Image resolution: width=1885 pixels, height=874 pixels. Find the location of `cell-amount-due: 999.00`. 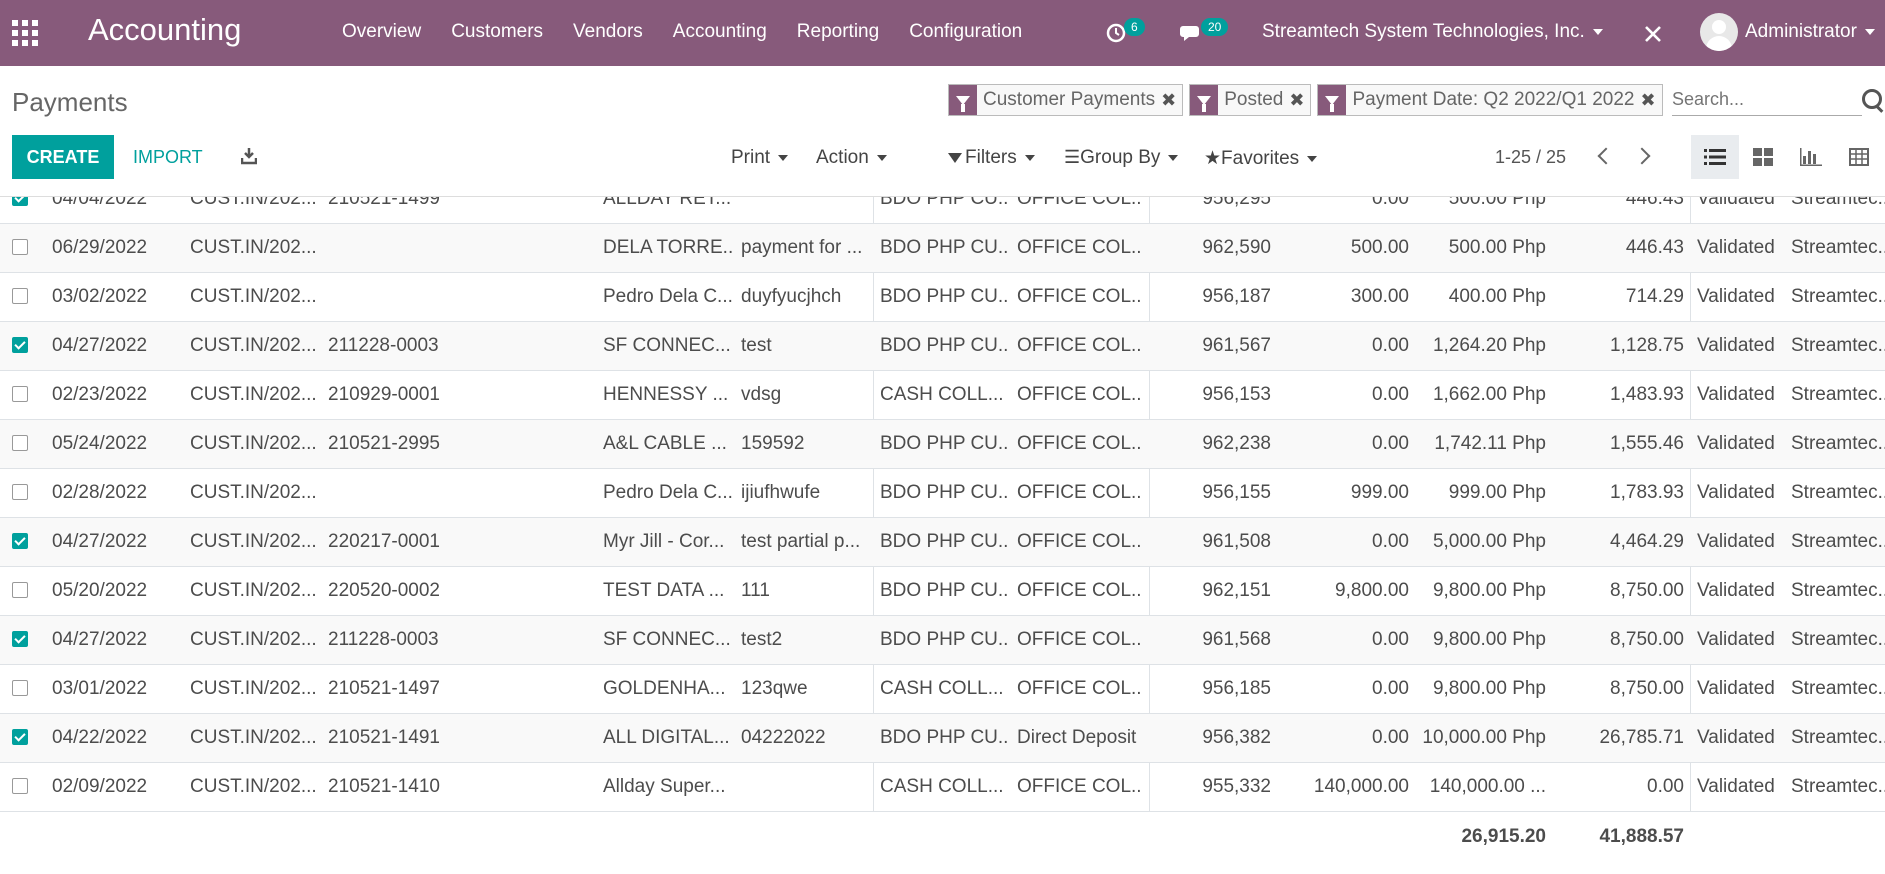

cell-amount-due: 999.00 is located at coordinates (1379, 492).